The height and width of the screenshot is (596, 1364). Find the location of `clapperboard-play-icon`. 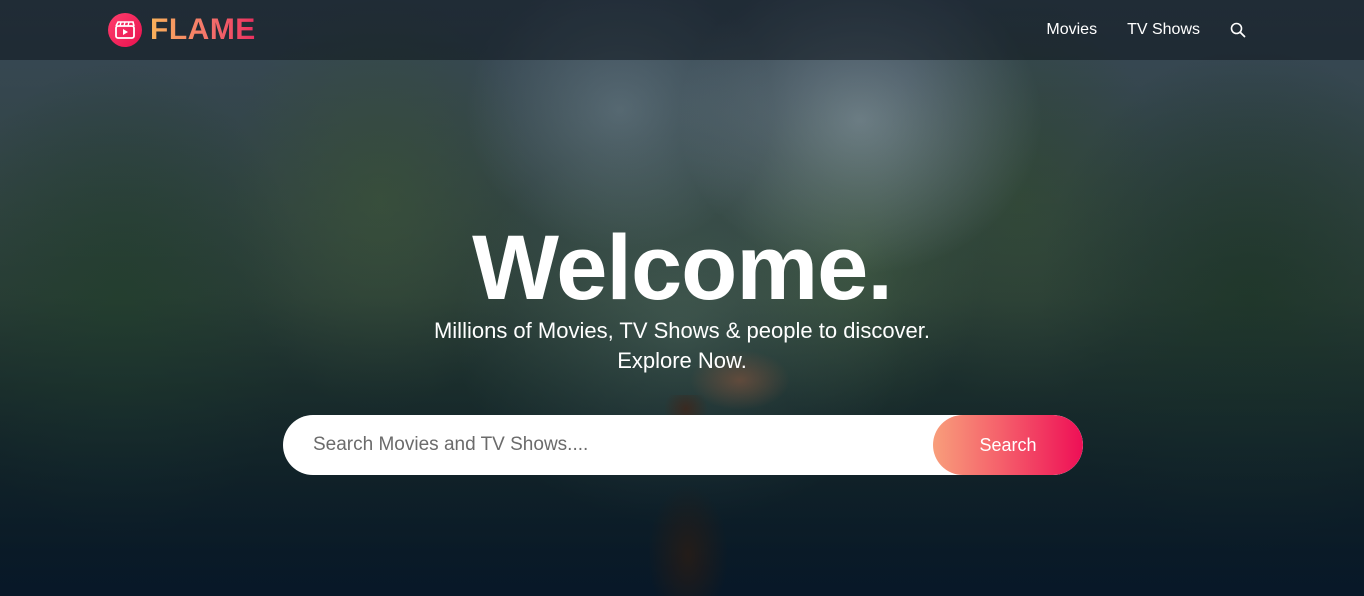

clapperboard-play-icon is located at coordinates (125, 30).